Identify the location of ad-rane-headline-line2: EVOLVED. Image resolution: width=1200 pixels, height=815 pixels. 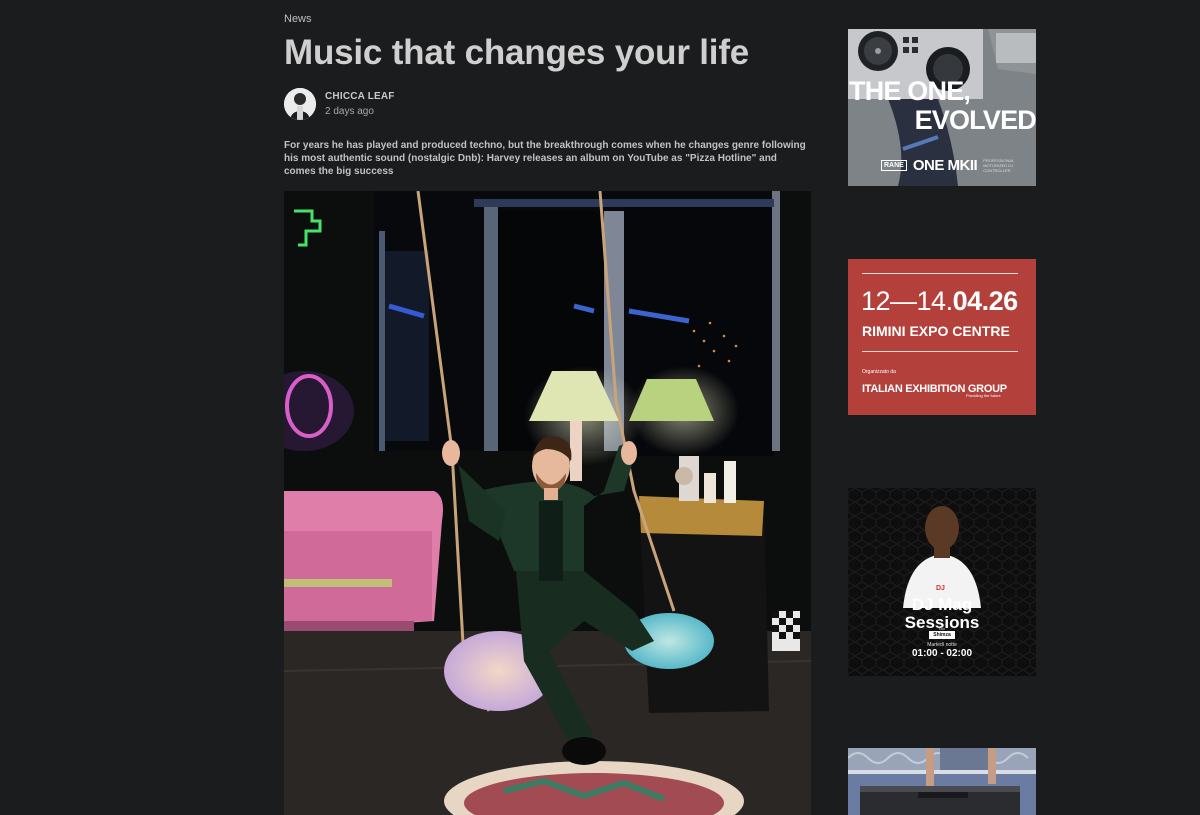
(975, 120).